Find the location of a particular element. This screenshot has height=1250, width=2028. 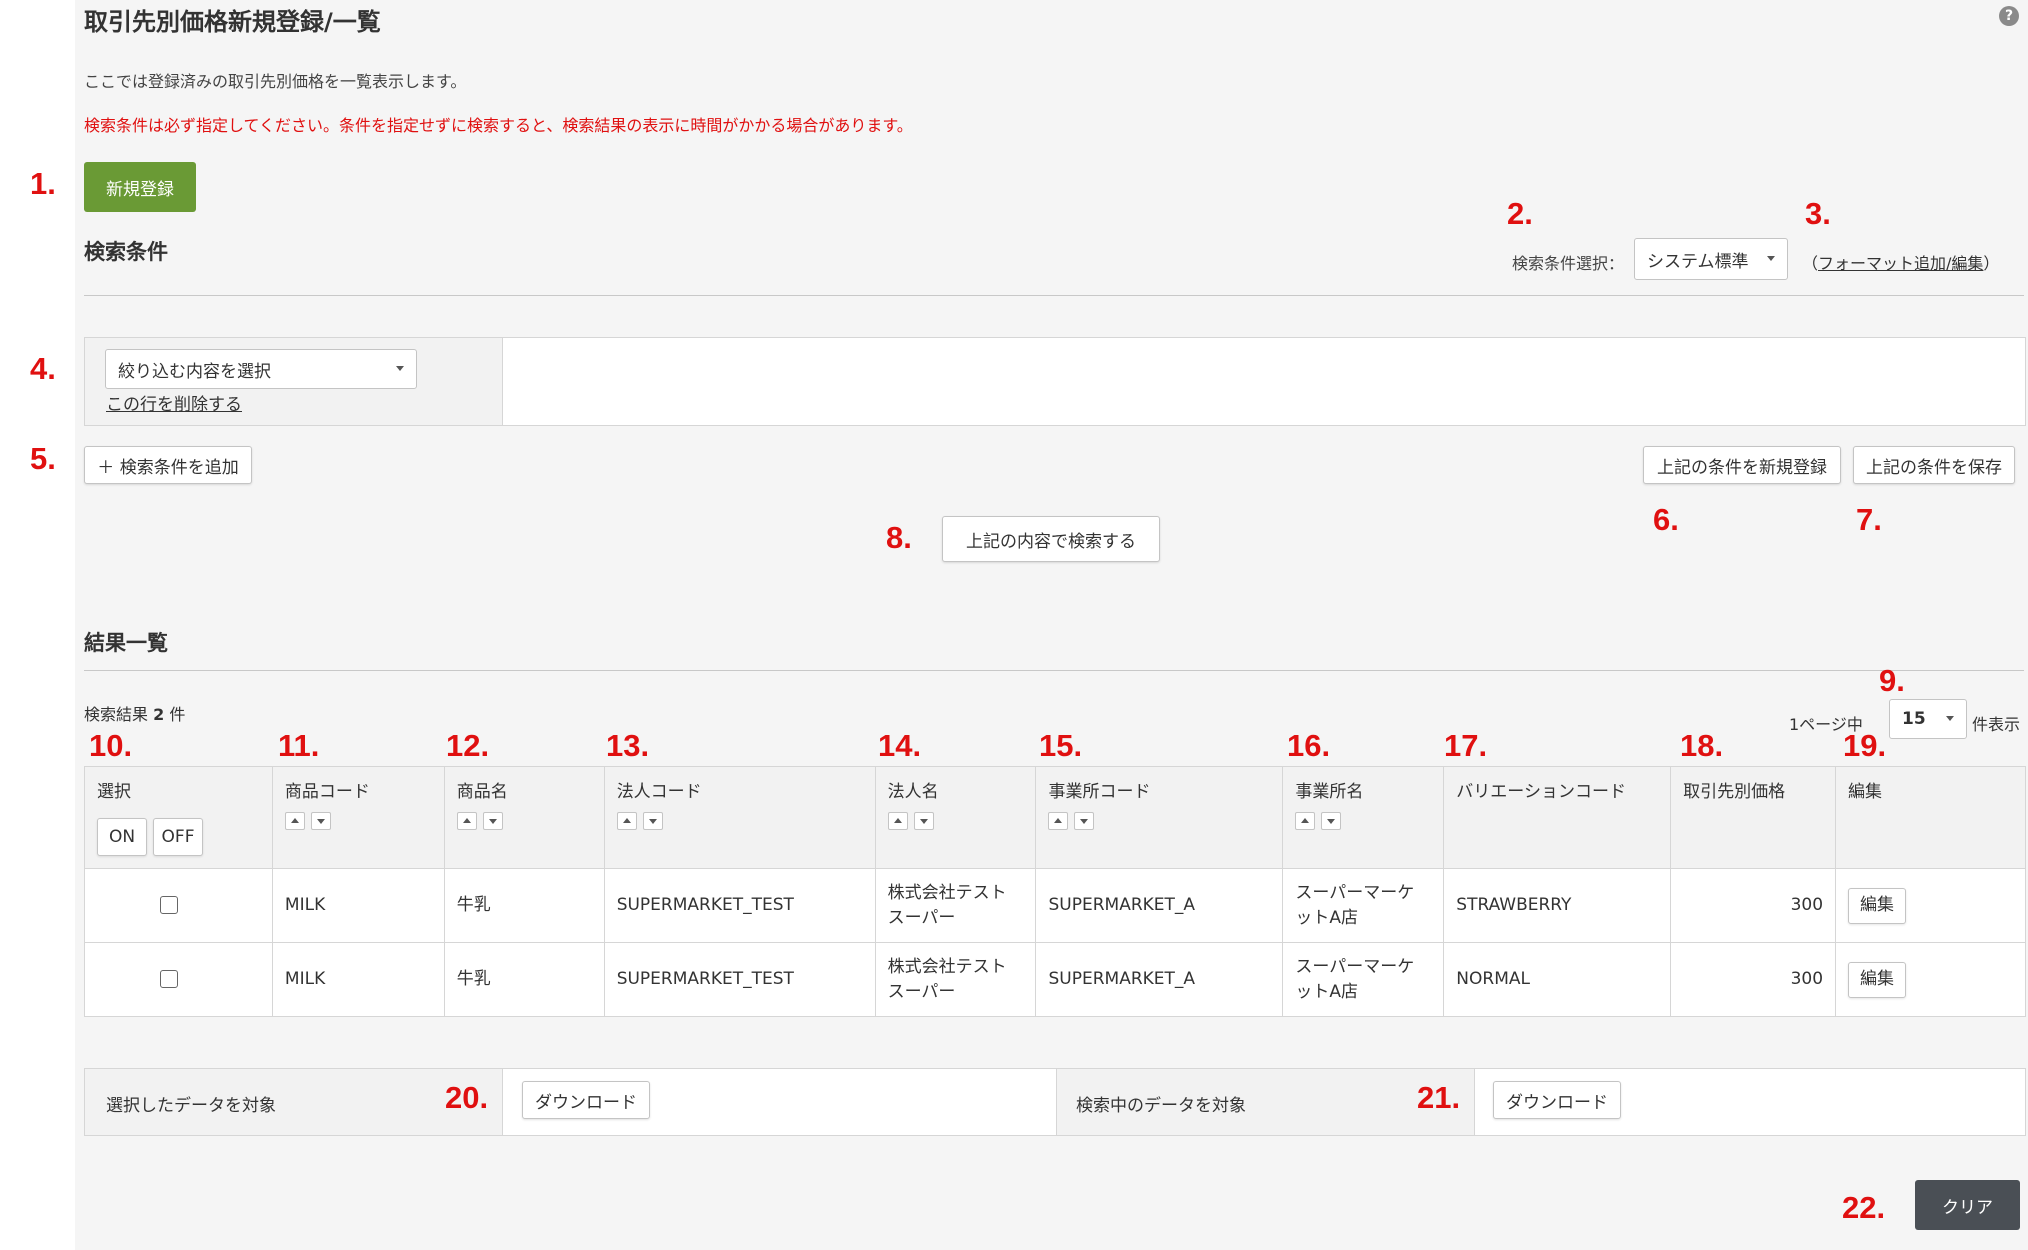

download-searched-label: 検索中のデータを対象 is located at coordinates (1161, 1106).